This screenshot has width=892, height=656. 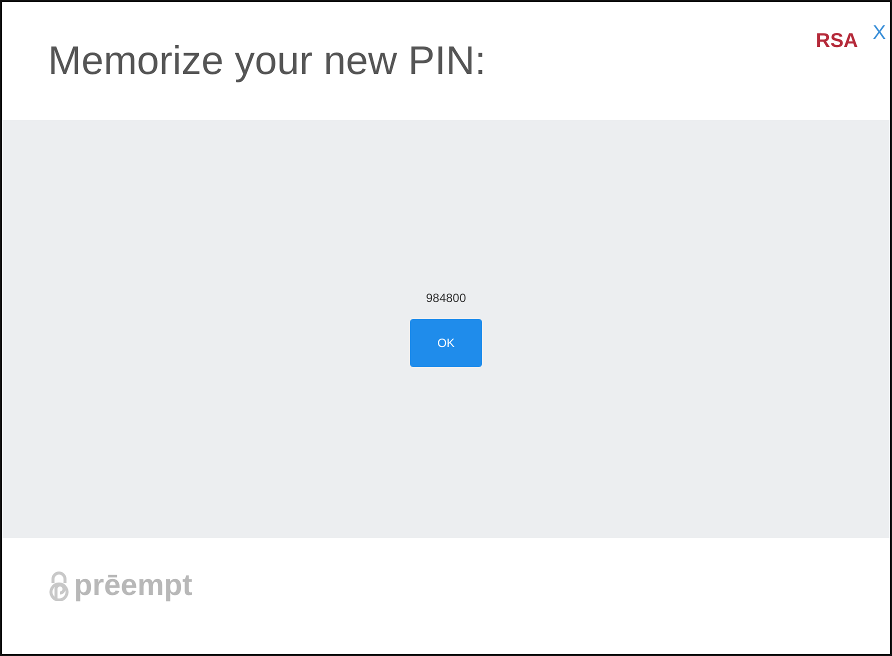 What do you see at coordinates (133, 586) in the screenshot?
I see `brand-wordmark: prēempt` at bounding box center [133, 586].